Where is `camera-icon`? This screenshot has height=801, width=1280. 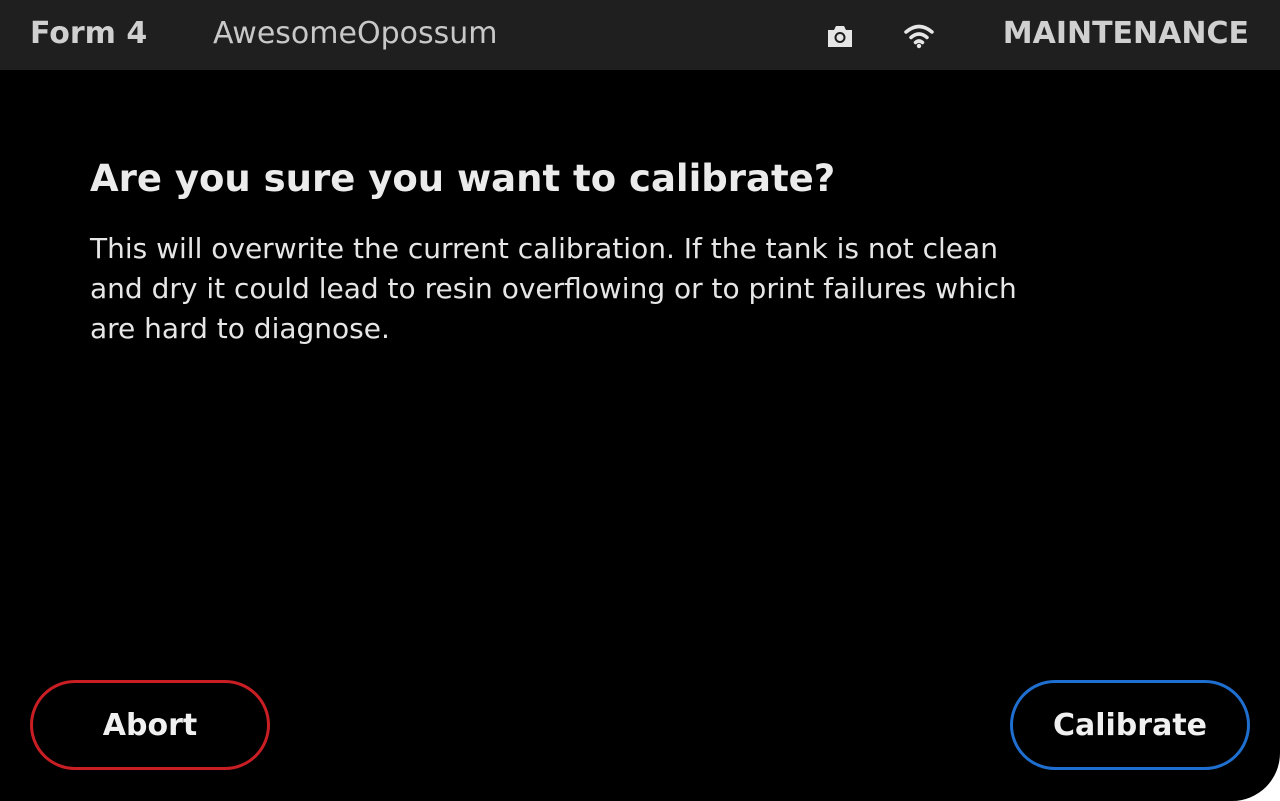 camera-icon is located at coordinates (840, 36).